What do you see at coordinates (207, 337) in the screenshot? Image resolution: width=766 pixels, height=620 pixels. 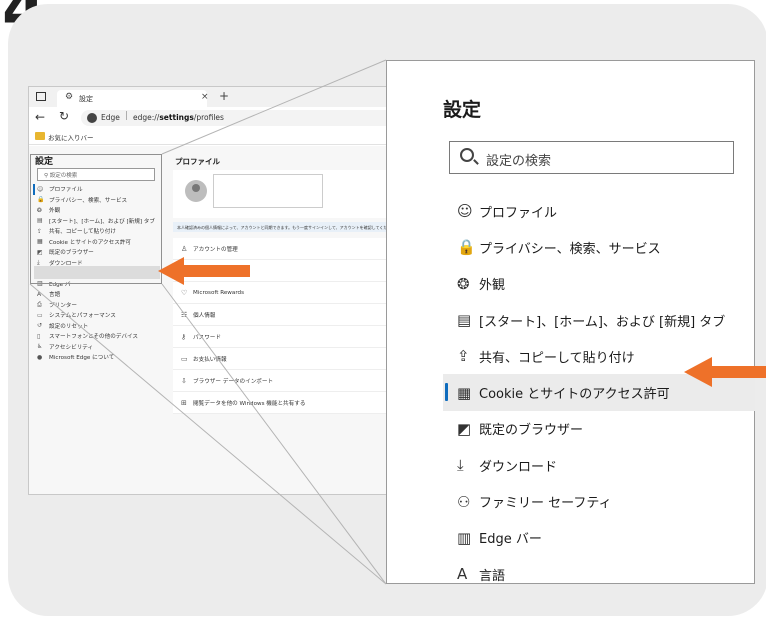 I see `profile-option-label: パスワード` at bounding box center [207, 337].